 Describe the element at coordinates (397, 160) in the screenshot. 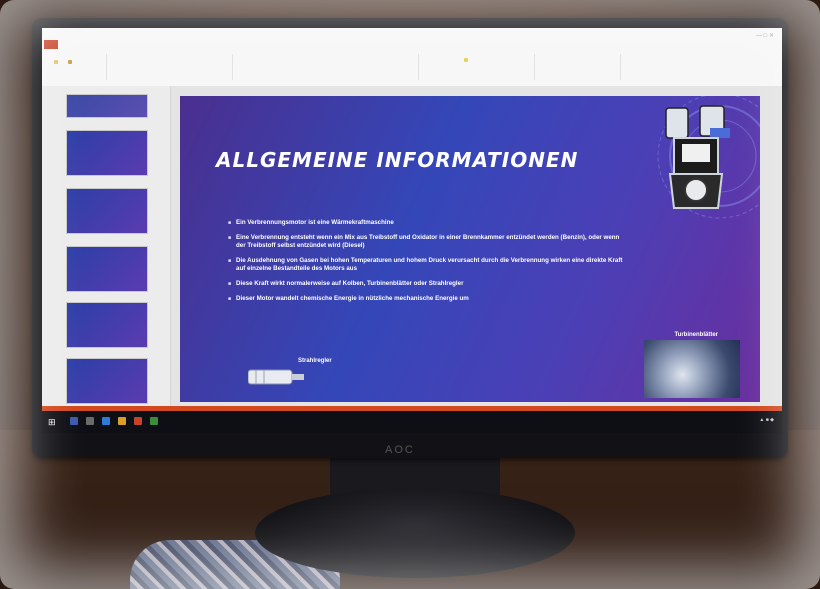

I see `slide-title: ALLGEMEINE INFORMATIONEN` at that location.